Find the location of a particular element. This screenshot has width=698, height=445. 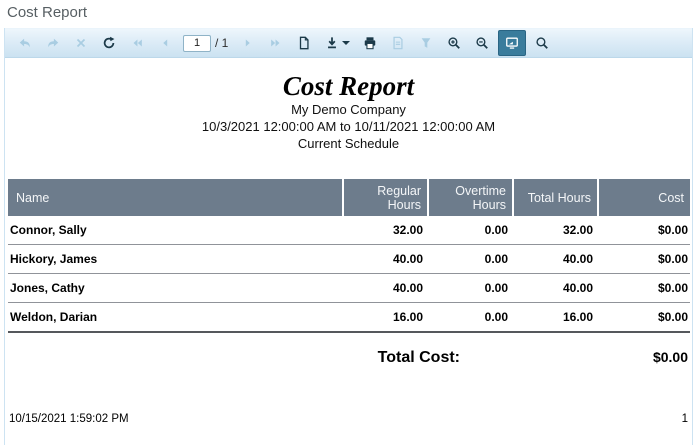

report-company: My Demo Company is located at coordinates (348, 109).